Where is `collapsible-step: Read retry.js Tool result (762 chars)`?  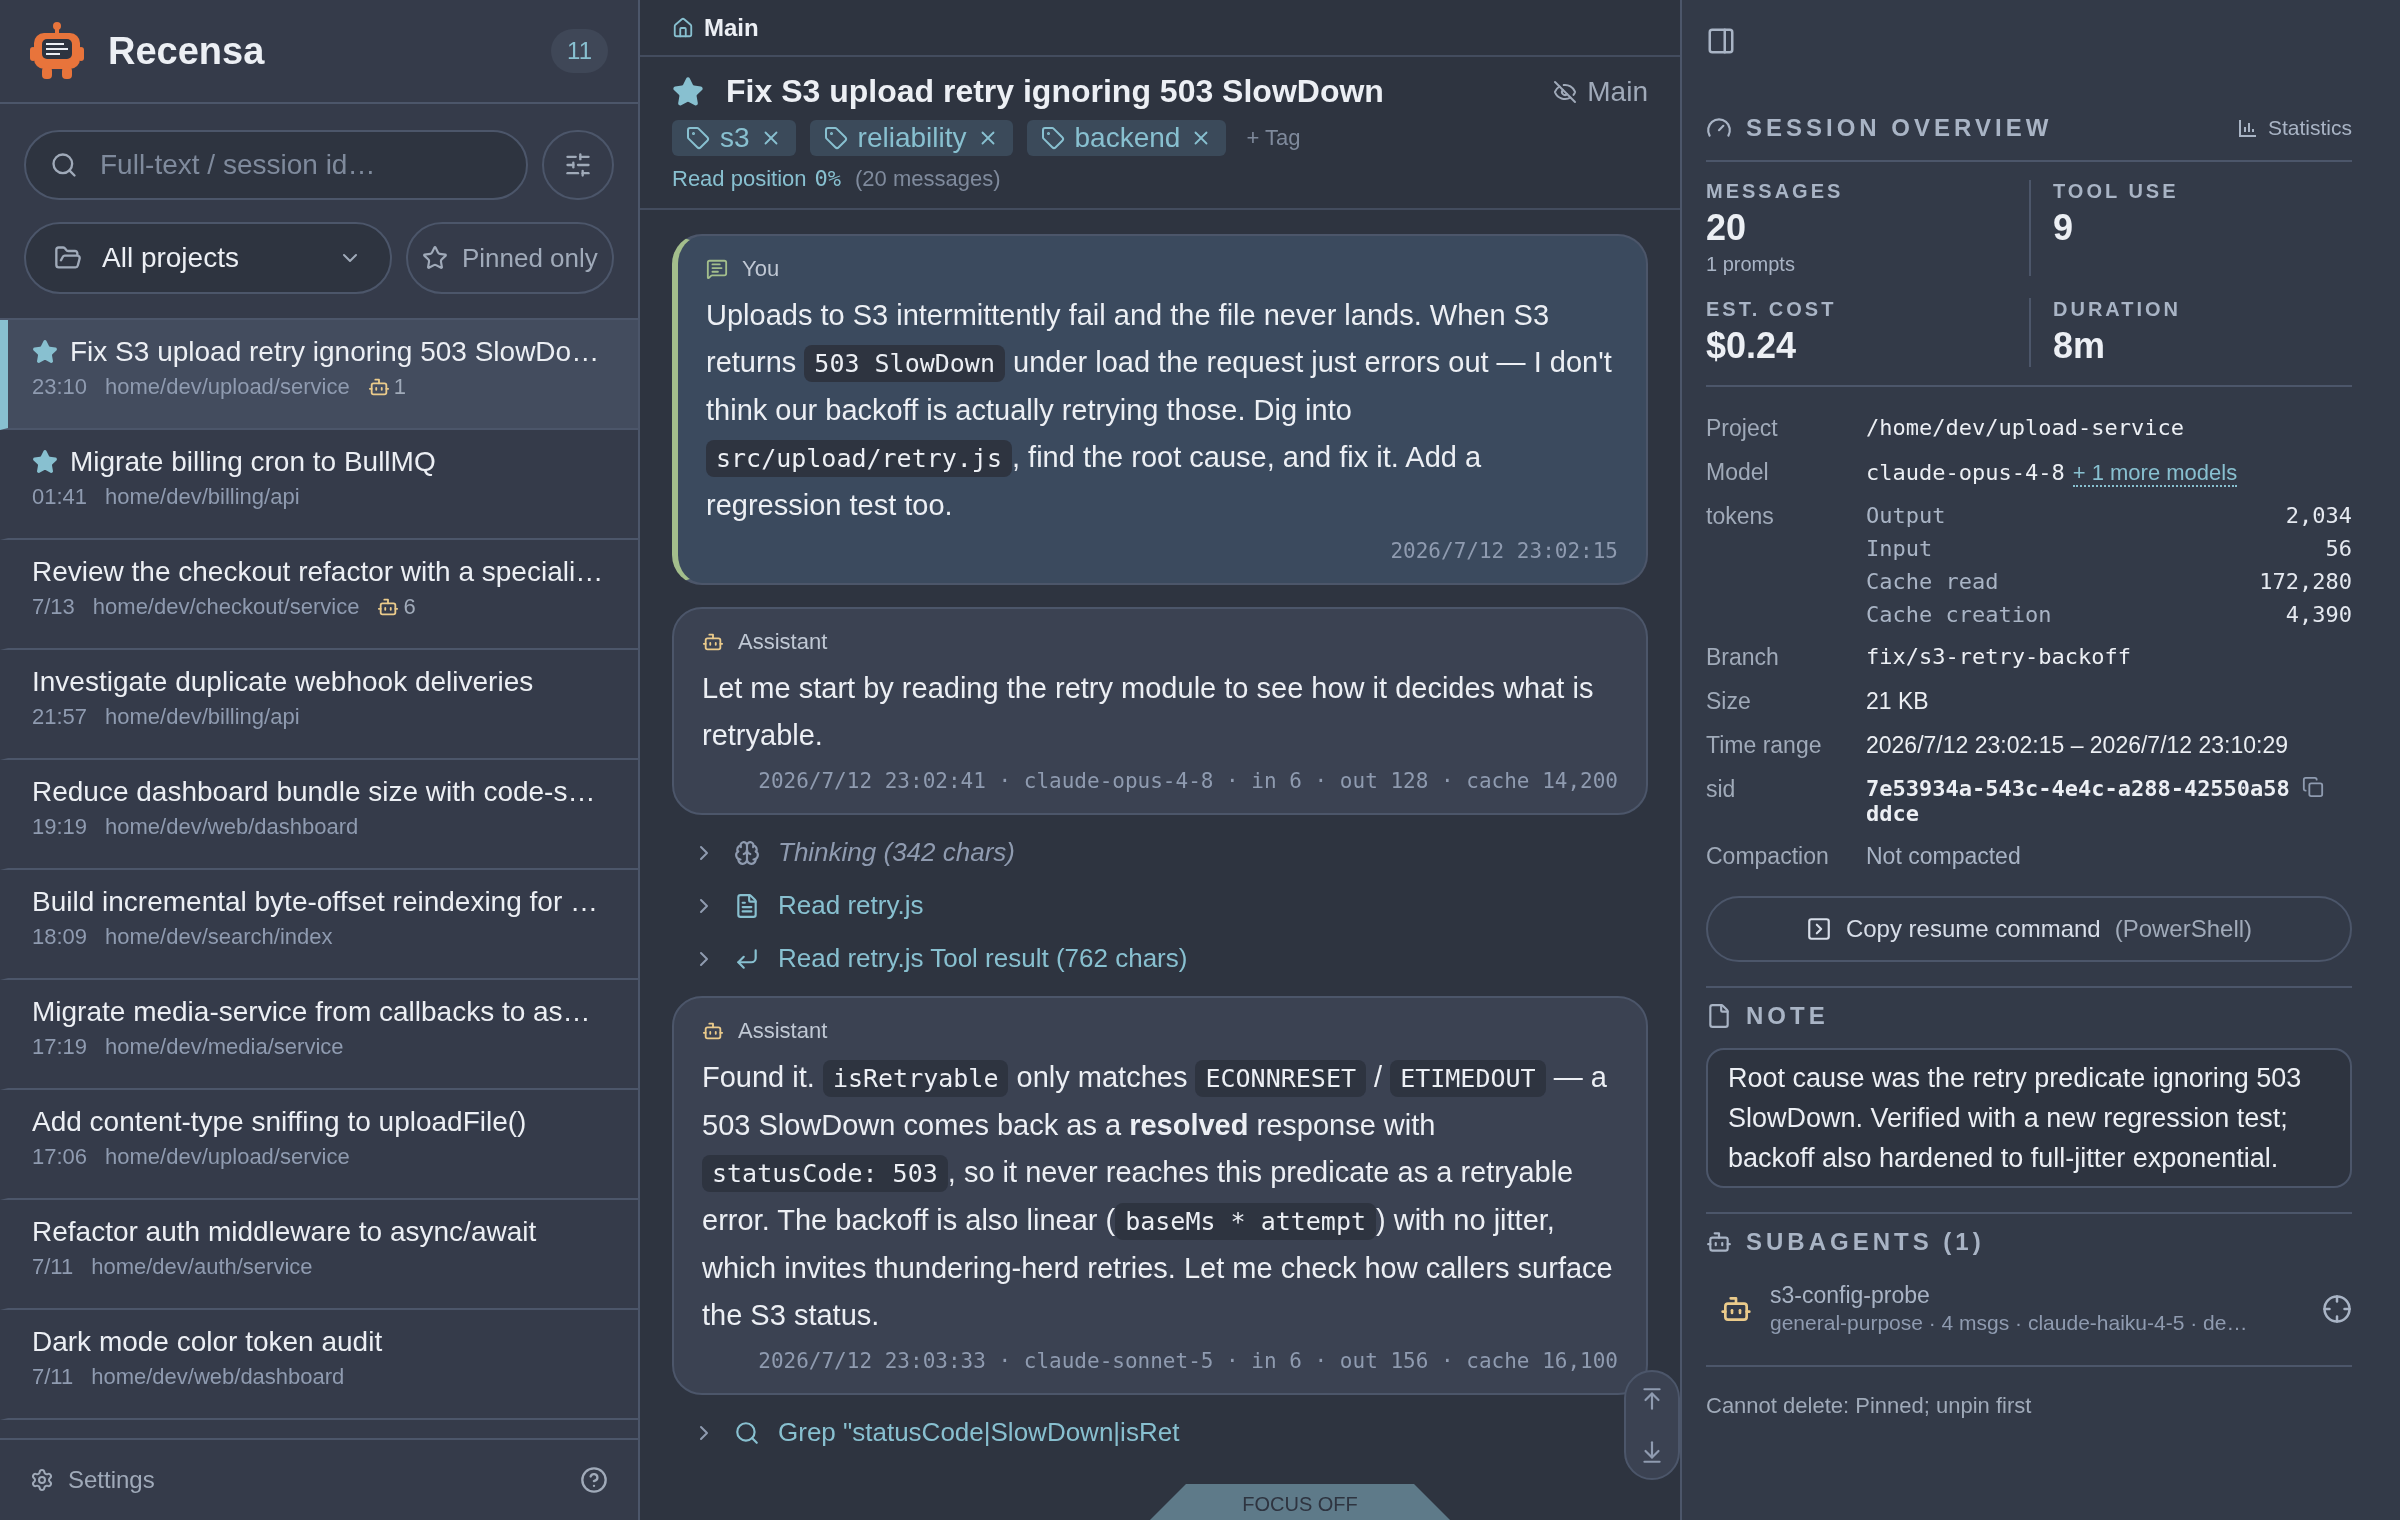
collapsible-step: Read retry.js Tool result (762 chars) is located at coordinates (940, 958).